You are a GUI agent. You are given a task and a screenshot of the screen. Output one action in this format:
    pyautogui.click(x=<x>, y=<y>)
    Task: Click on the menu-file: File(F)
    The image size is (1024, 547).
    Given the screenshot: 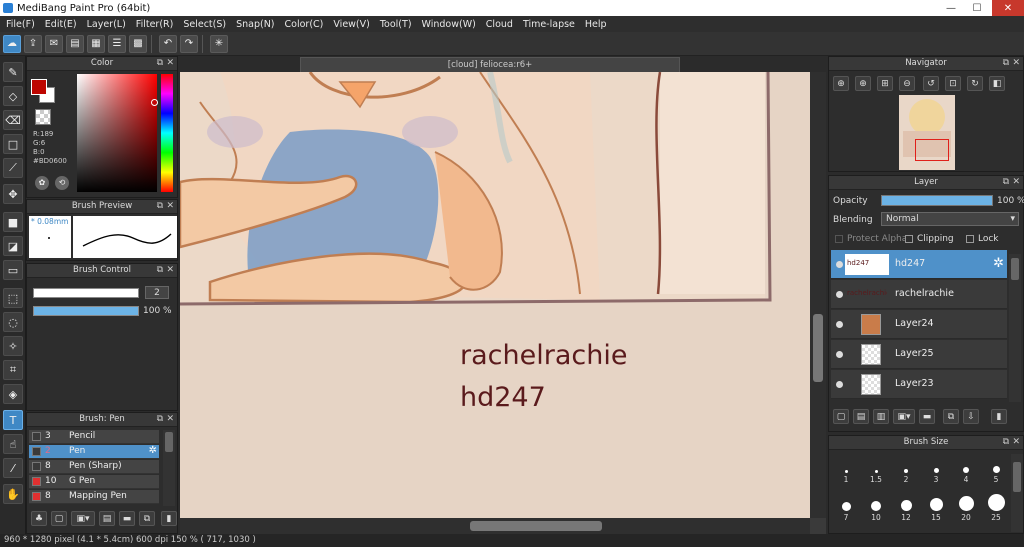 What is the action you would take?
    pyautogui.click(x=20, y=24)
    